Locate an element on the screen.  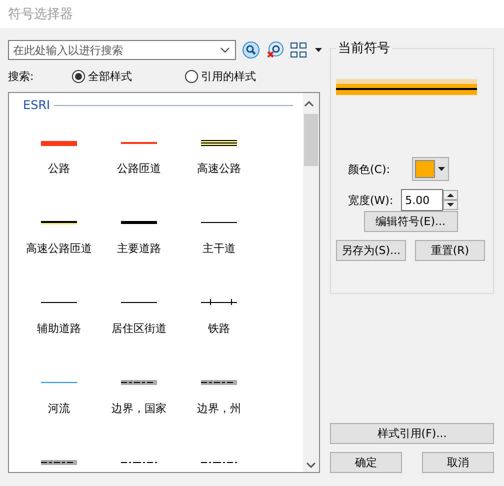
symbol-label: 高速公路 is located at coordinates (219, 168).